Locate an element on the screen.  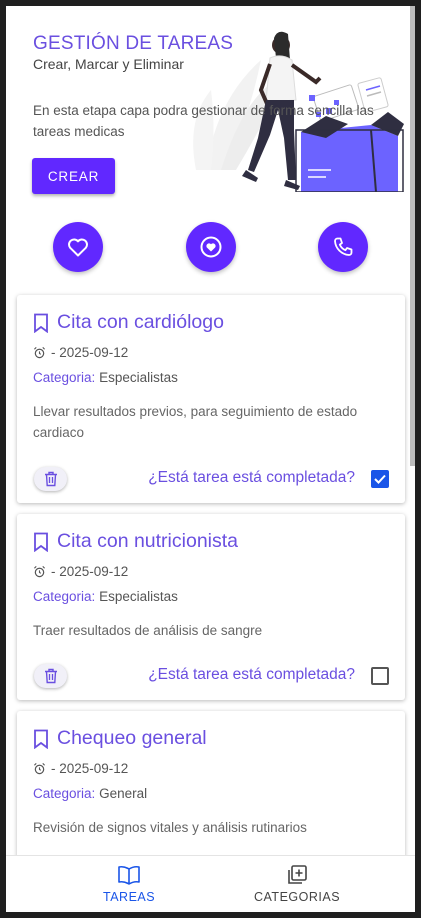
call-action-button is located at coordinates (343, 247).